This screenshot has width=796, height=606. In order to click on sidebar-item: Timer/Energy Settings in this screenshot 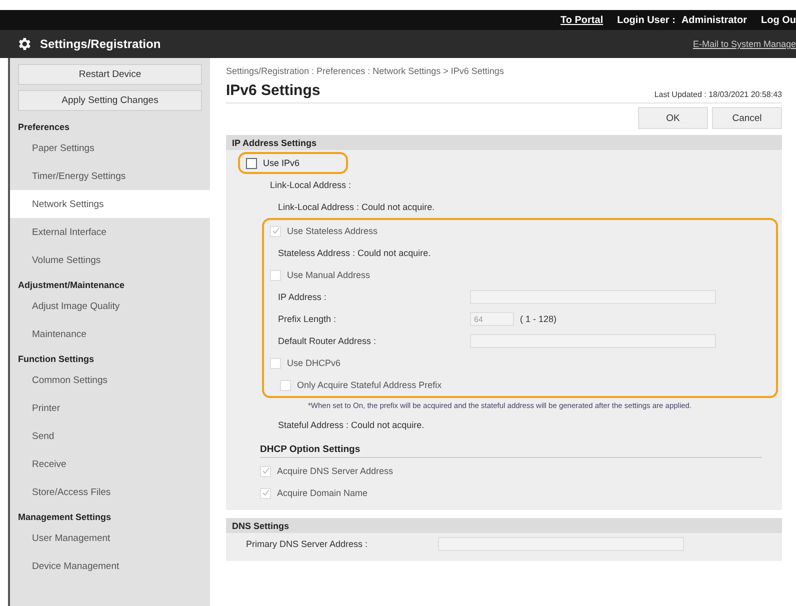, I will do `click(110, 176)`.